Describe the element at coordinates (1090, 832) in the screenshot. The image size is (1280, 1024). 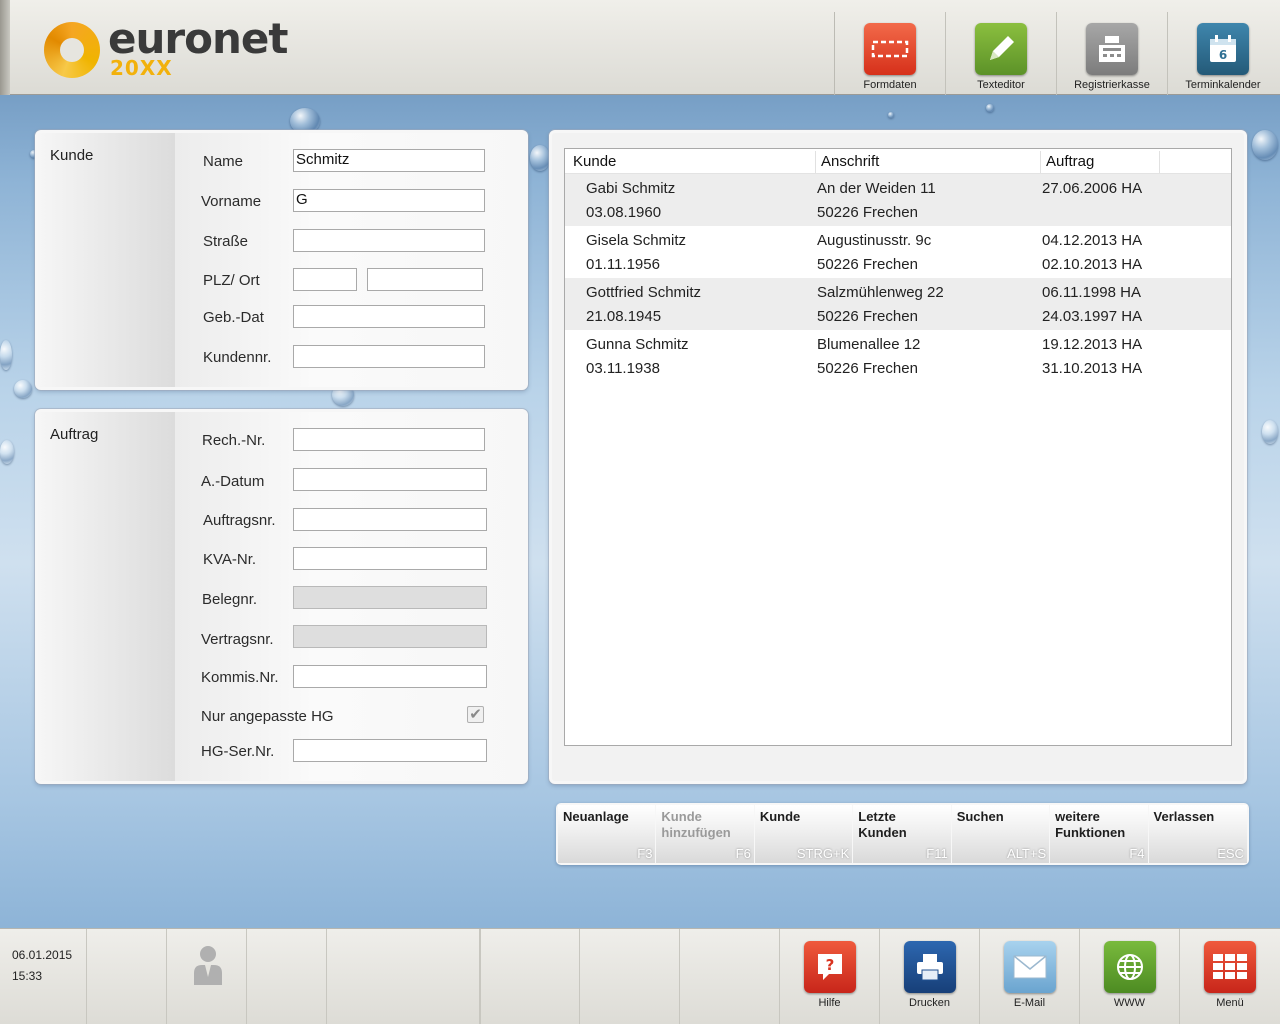
I see `button-label: Funktionen` at that location.